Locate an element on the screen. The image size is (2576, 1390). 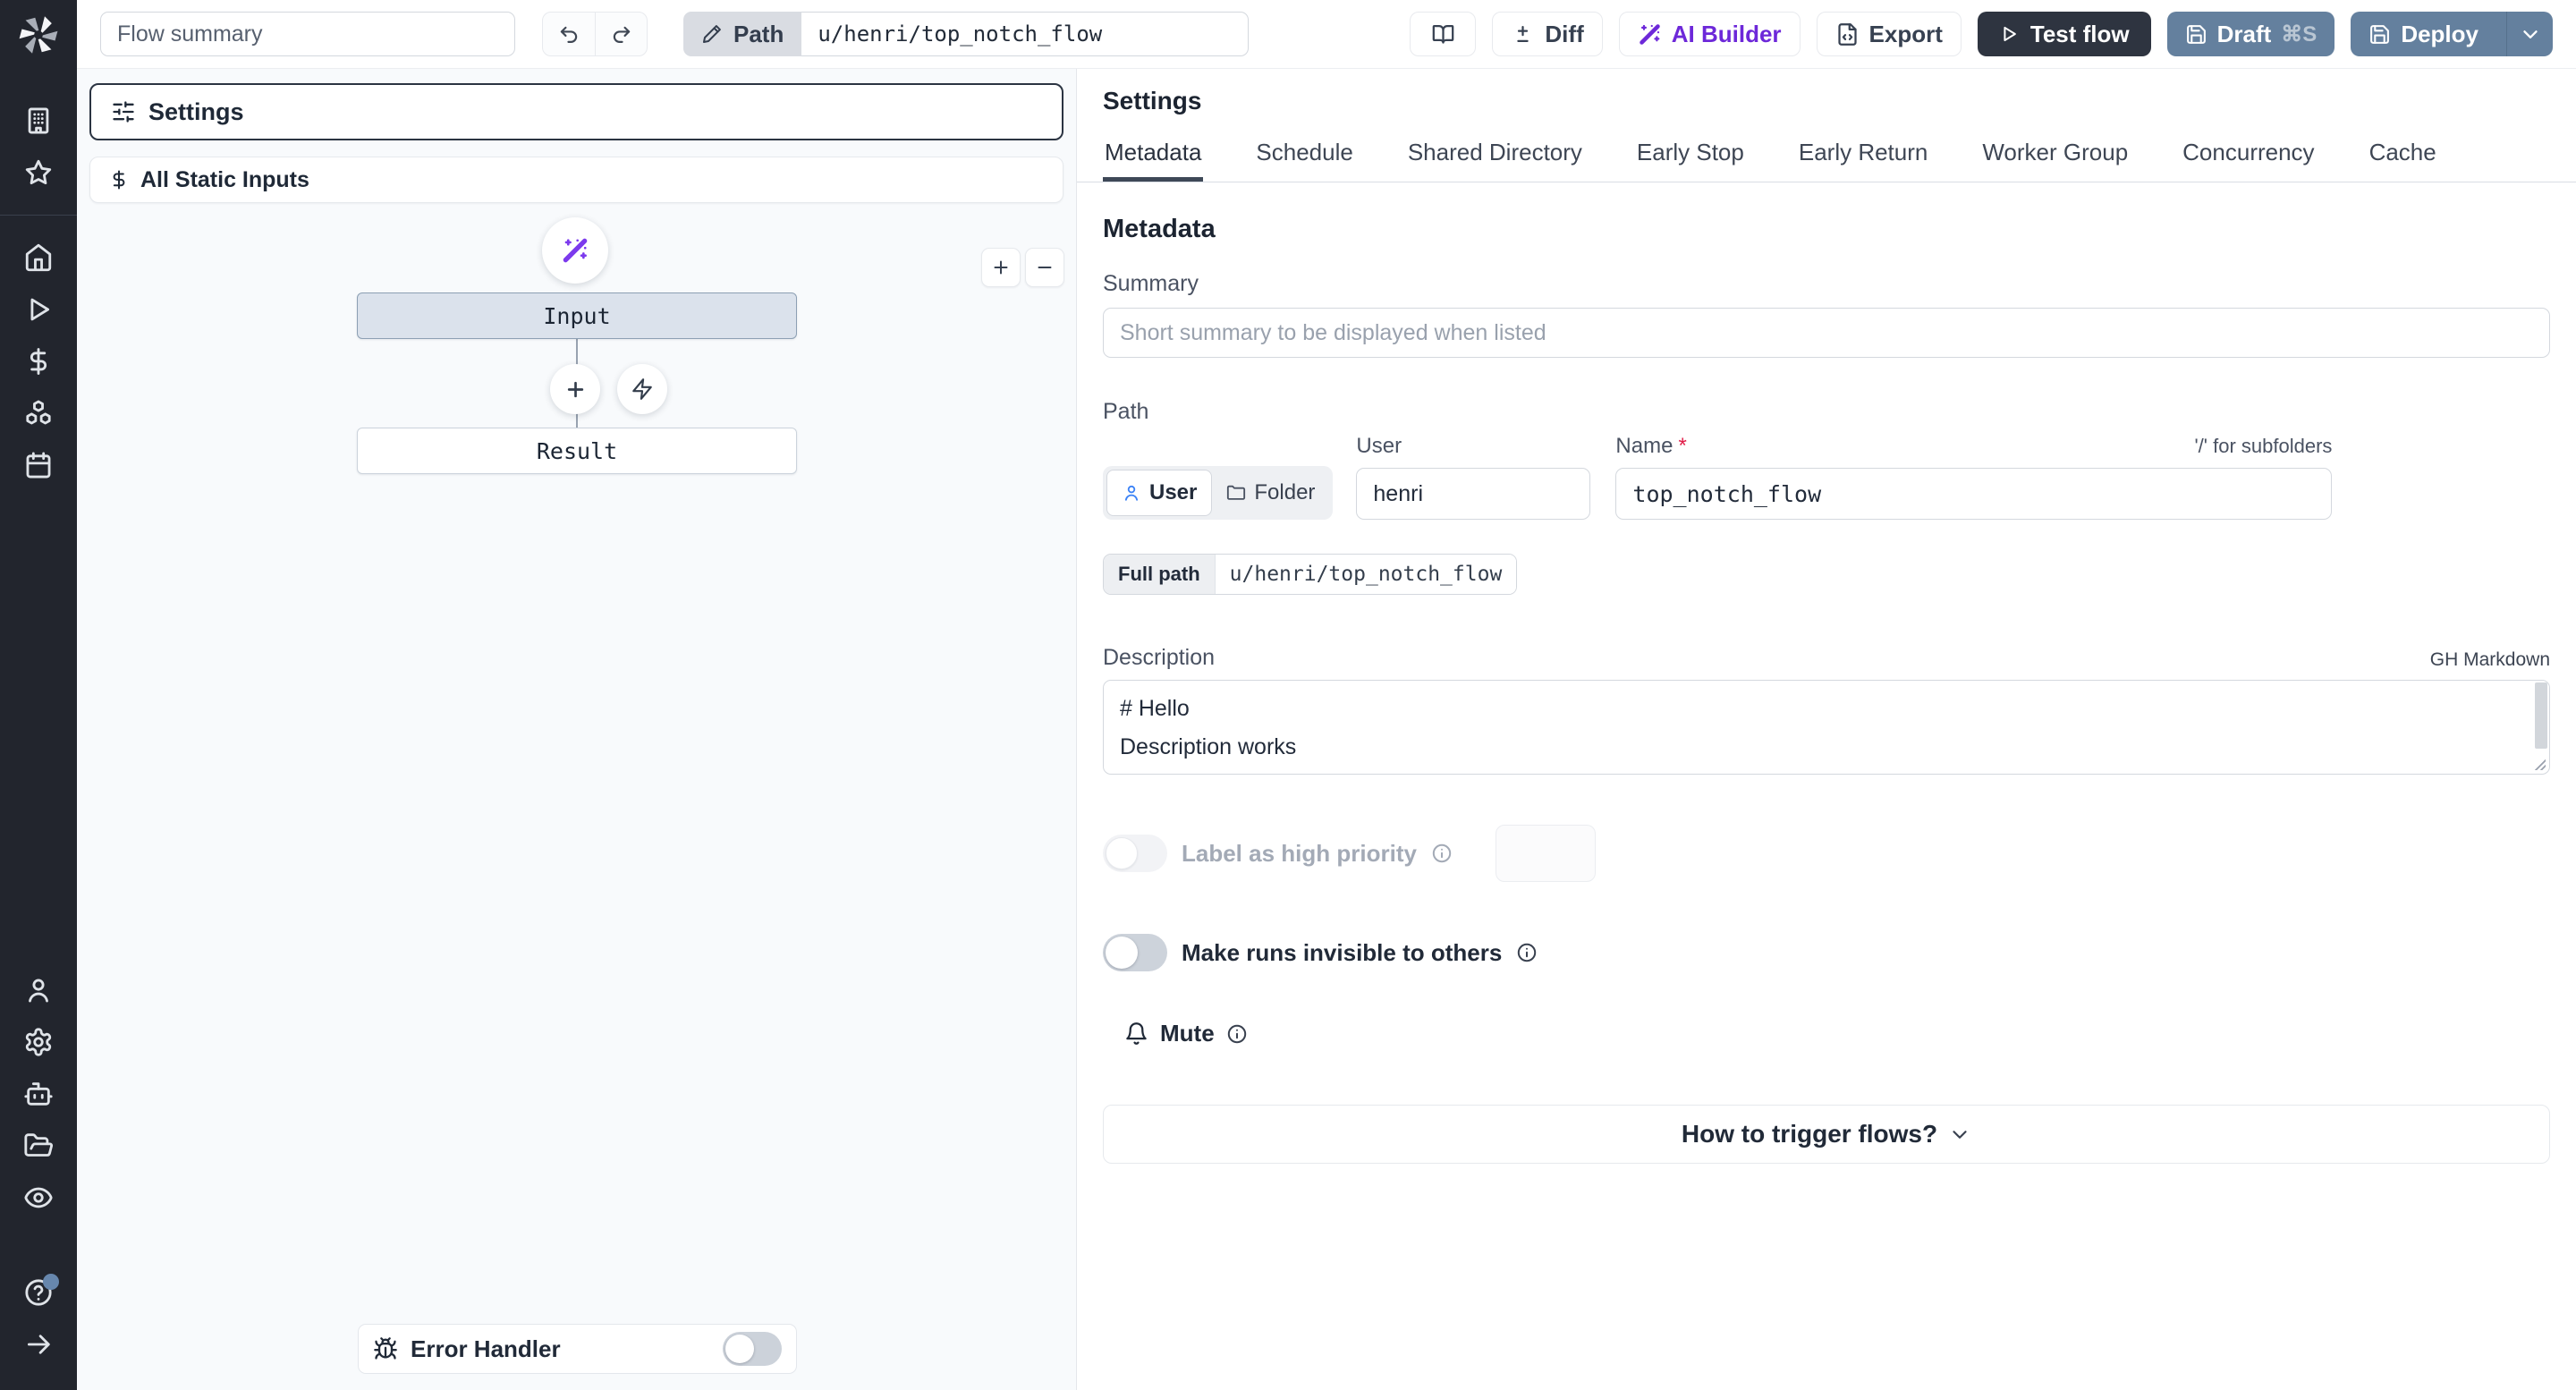
input-node: Input is located at coordinates (577, 315).